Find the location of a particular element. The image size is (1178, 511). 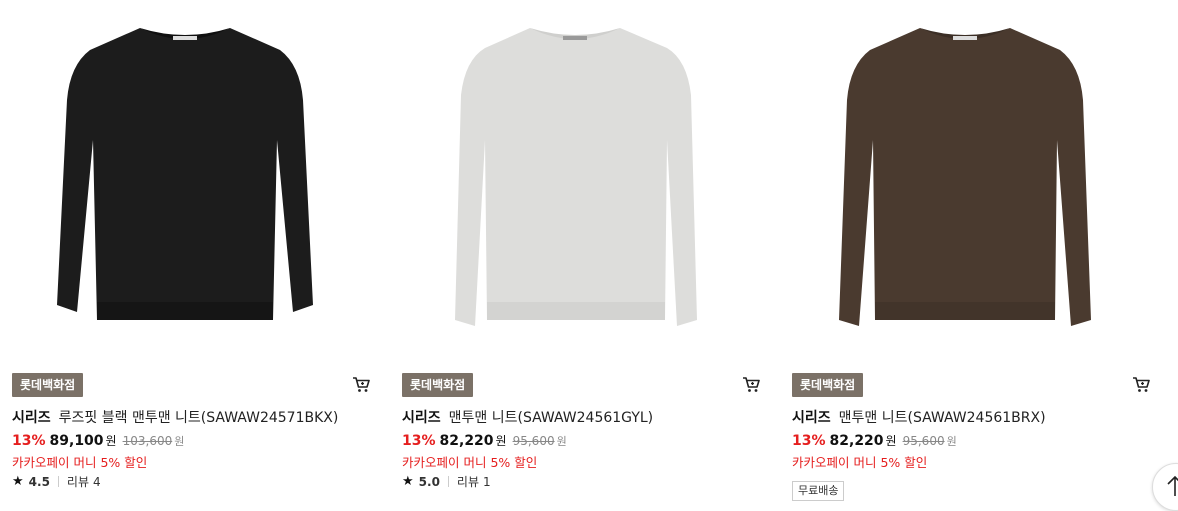

original-price: 103,600 is located at coordinates (147, 441).